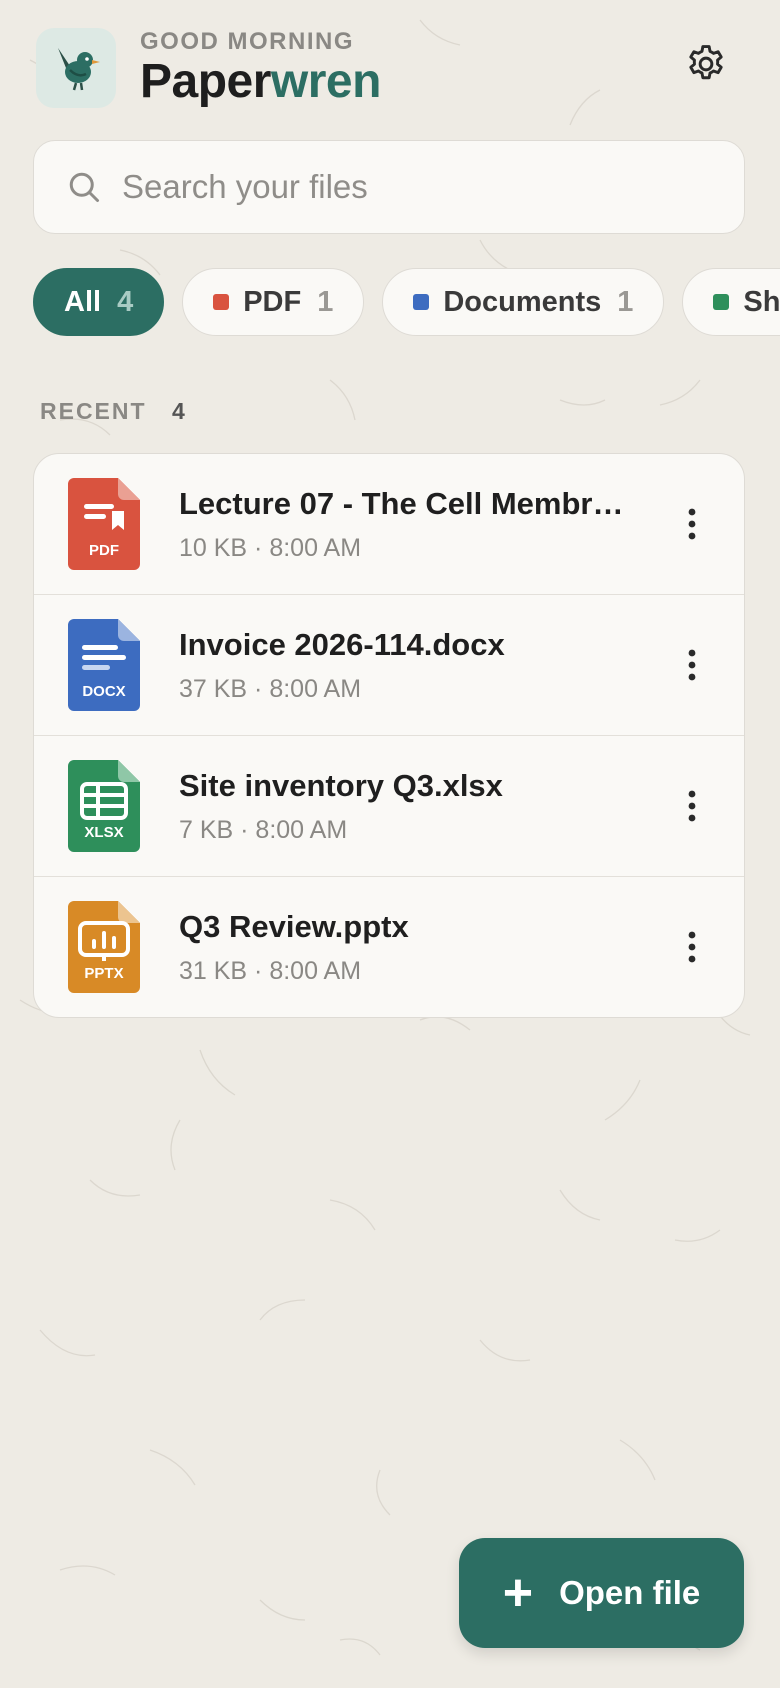 This screenshot has height=1688, width=780. I want to click on file-meta: 10 KB · 8:00 AM, so click(270, 548).